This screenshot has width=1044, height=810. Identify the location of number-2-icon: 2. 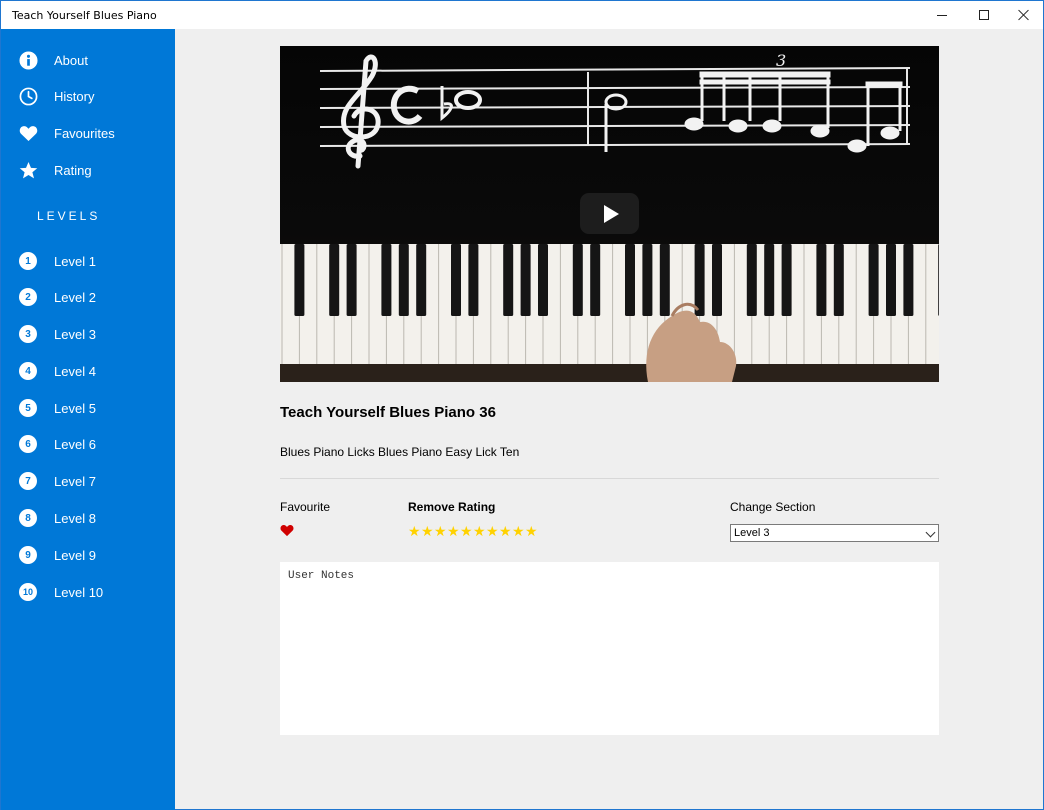
(28, 297).